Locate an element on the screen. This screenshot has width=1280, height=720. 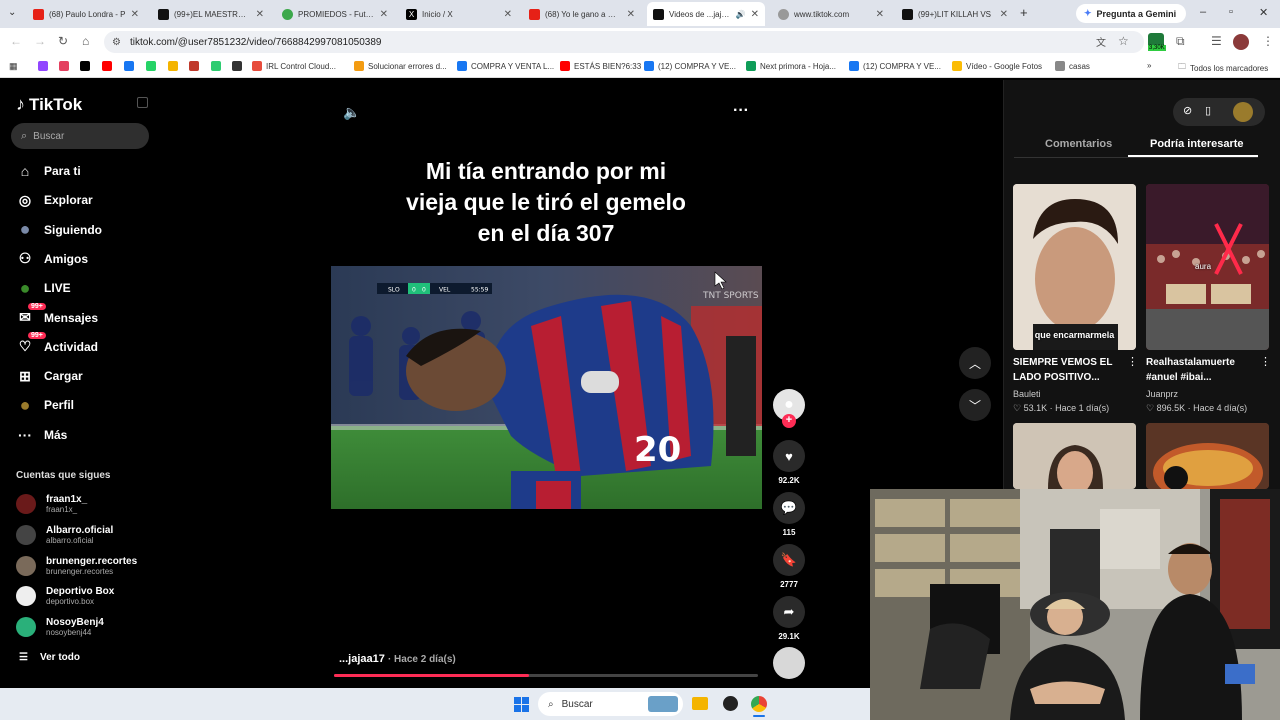
gemini-button: ✦ Pregunta a Gemini is located at coordinates (1131, 13).